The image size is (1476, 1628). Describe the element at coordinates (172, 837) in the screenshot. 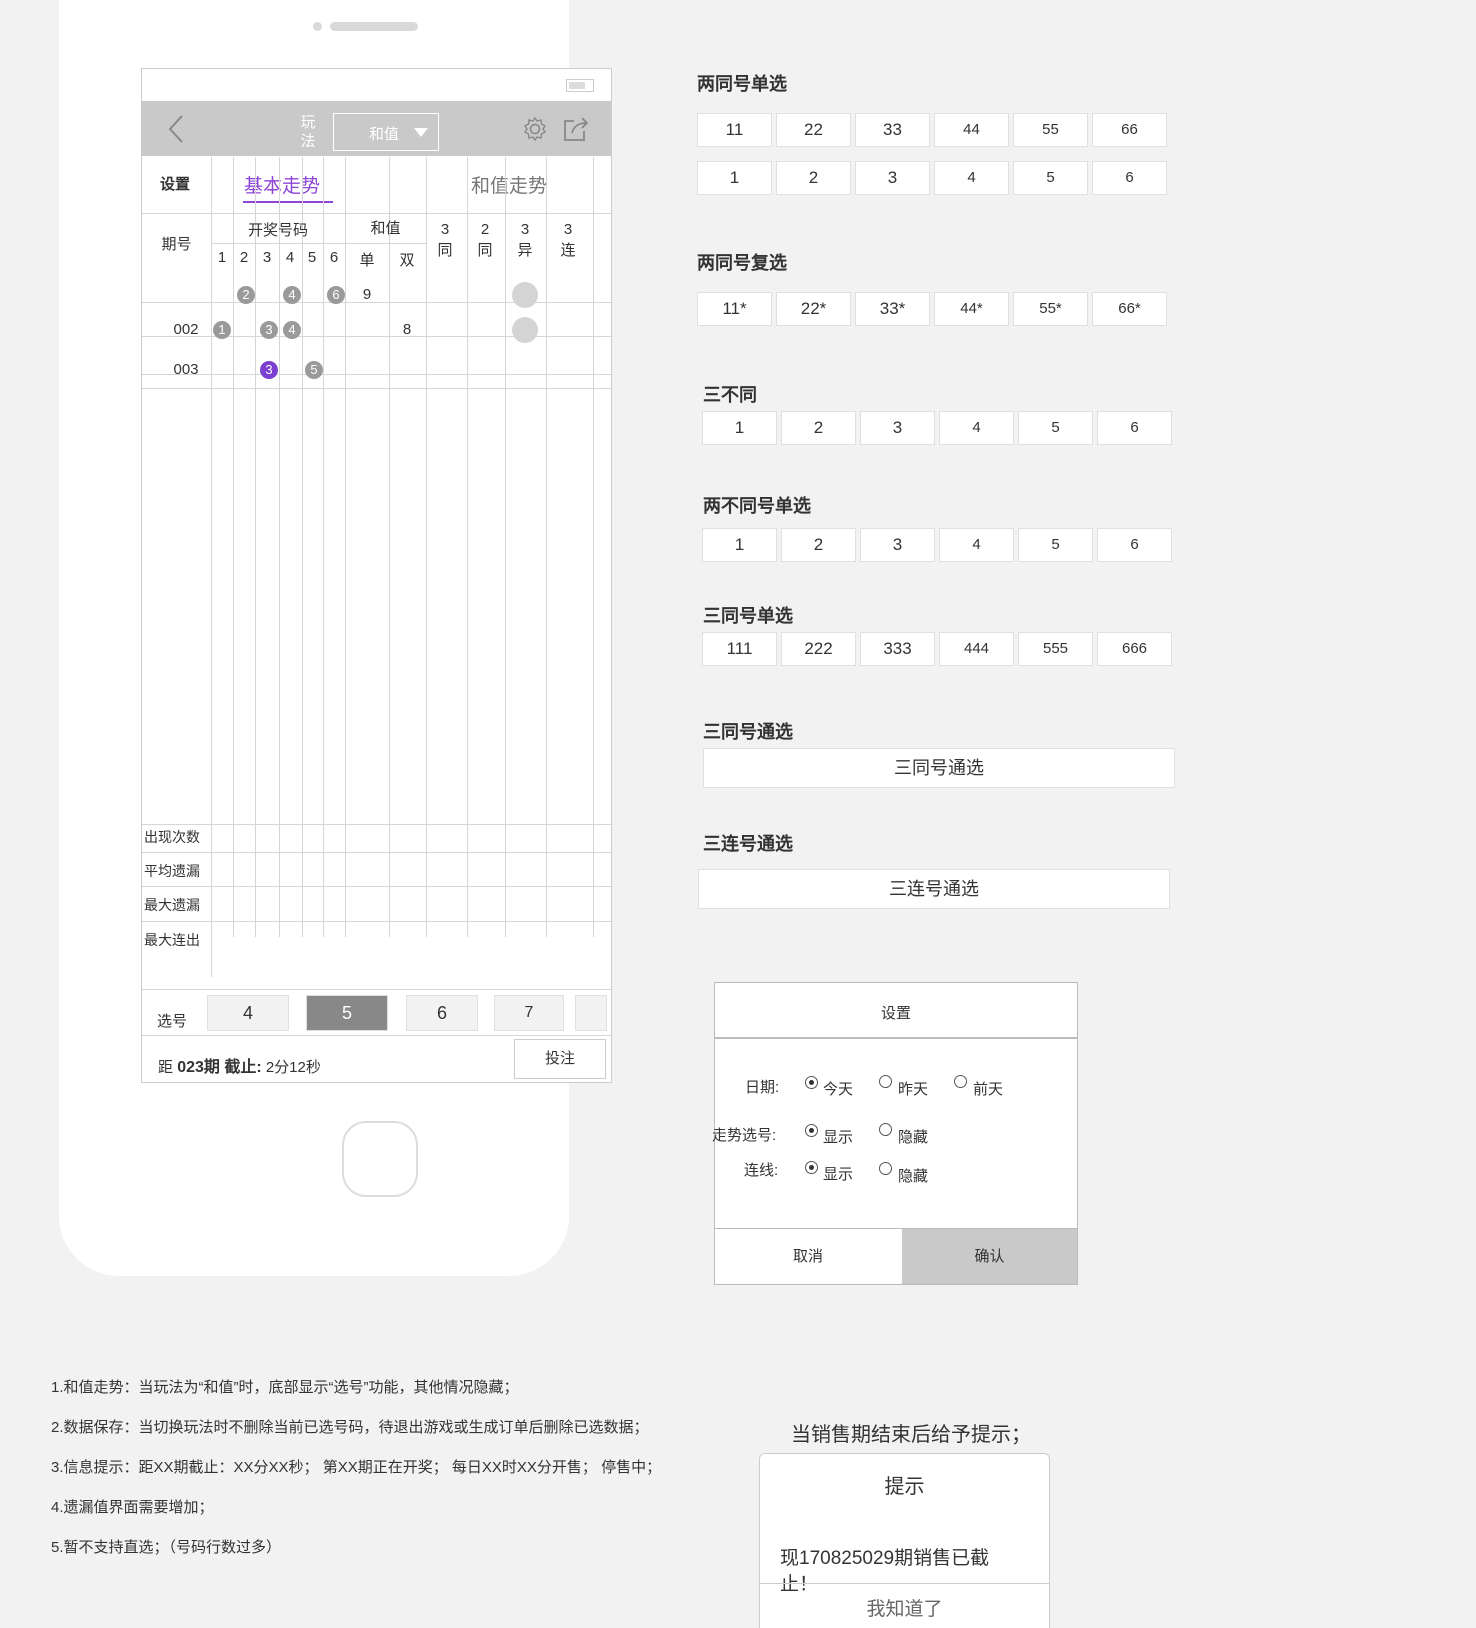

I see `stats-row-label: 出现次数` at that location.